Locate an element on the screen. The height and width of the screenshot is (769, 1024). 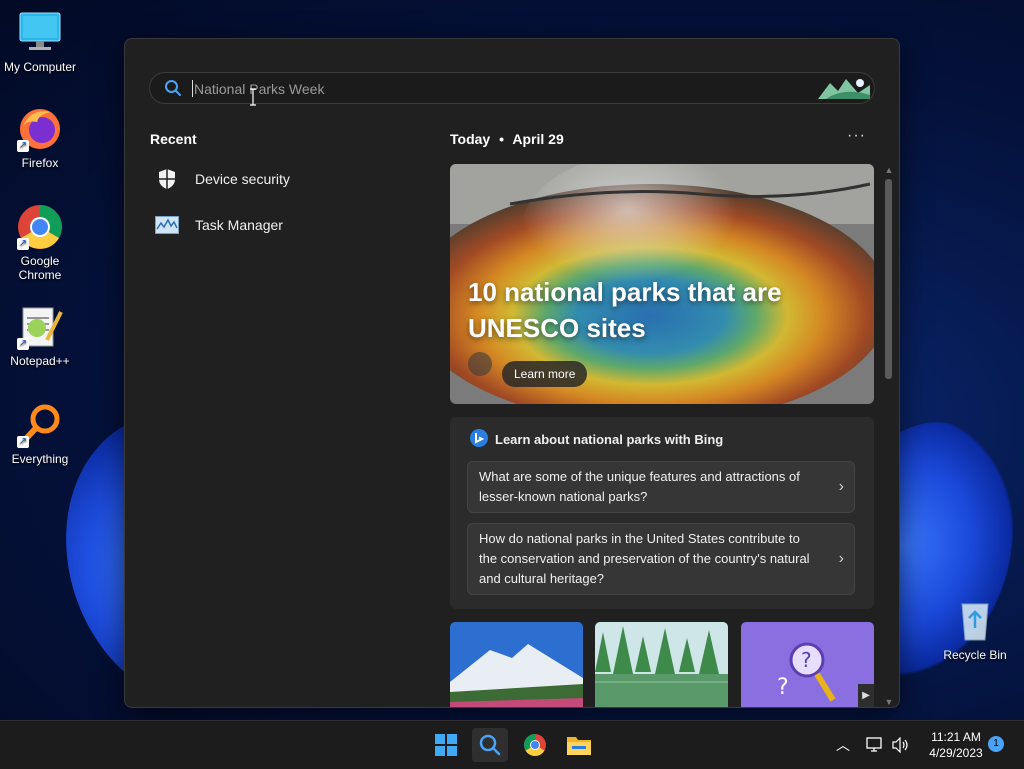
desktop-icon-label: Google Chrome is located at coordinates (40, 268).